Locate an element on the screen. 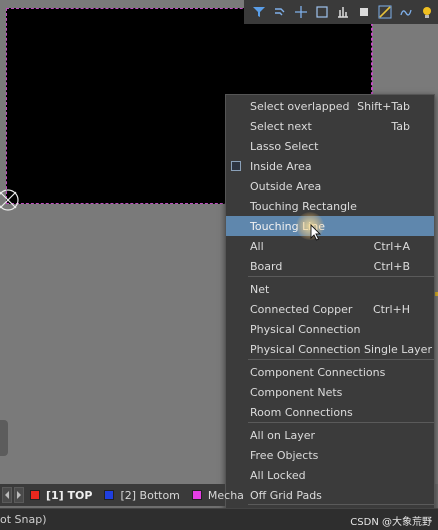  menu-item-label: All Locked is located at coordinates (278, 475).